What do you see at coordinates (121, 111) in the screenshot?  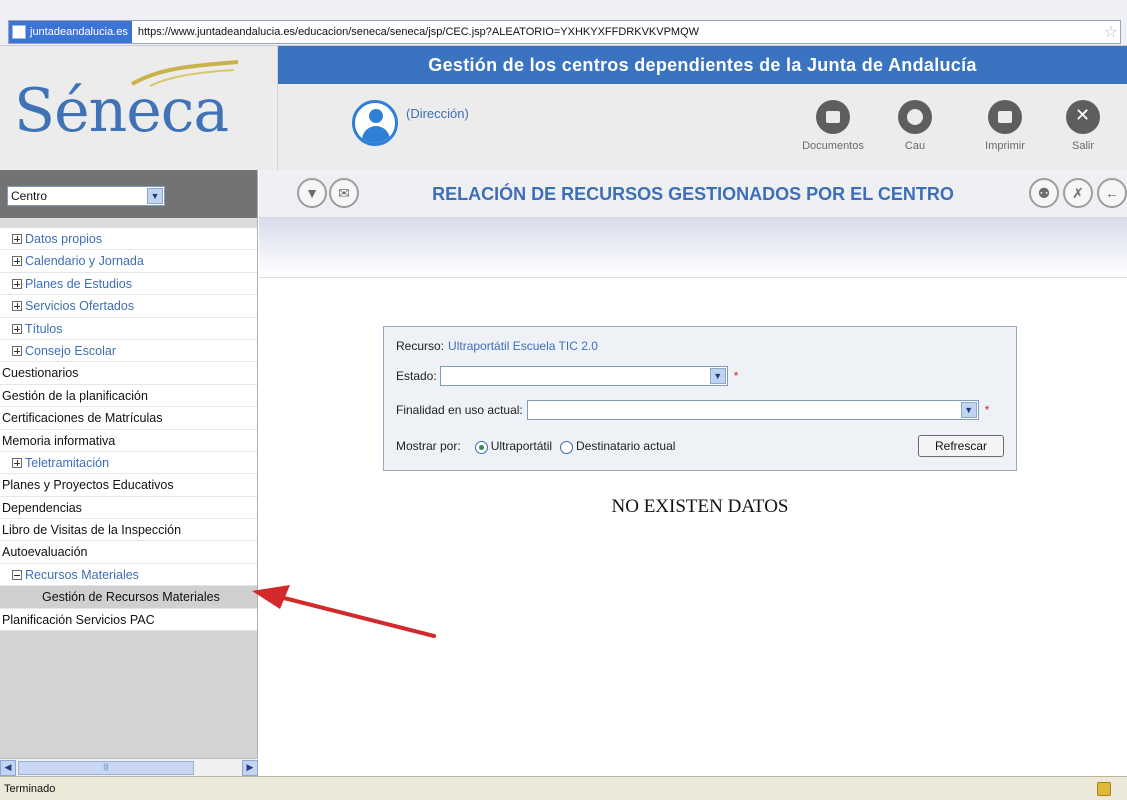 I see `seneca-logo: Séneca` at bounding box center [121, 111].